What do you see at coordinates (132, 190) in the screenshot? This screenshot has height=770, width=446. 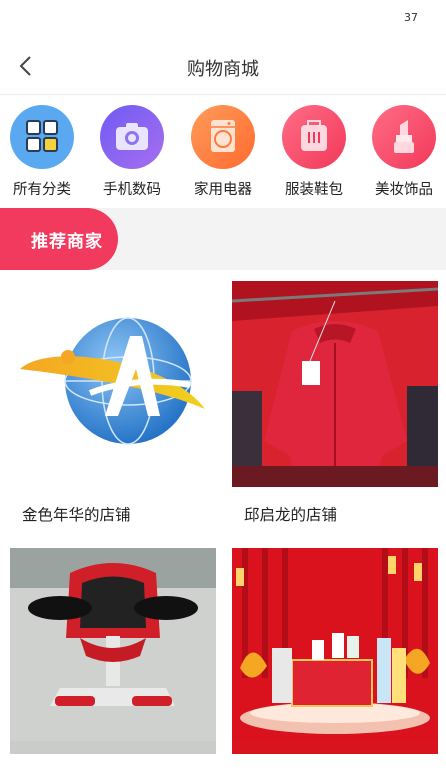 I see `category-label: 手机数码` at bounding box center [132, 190].